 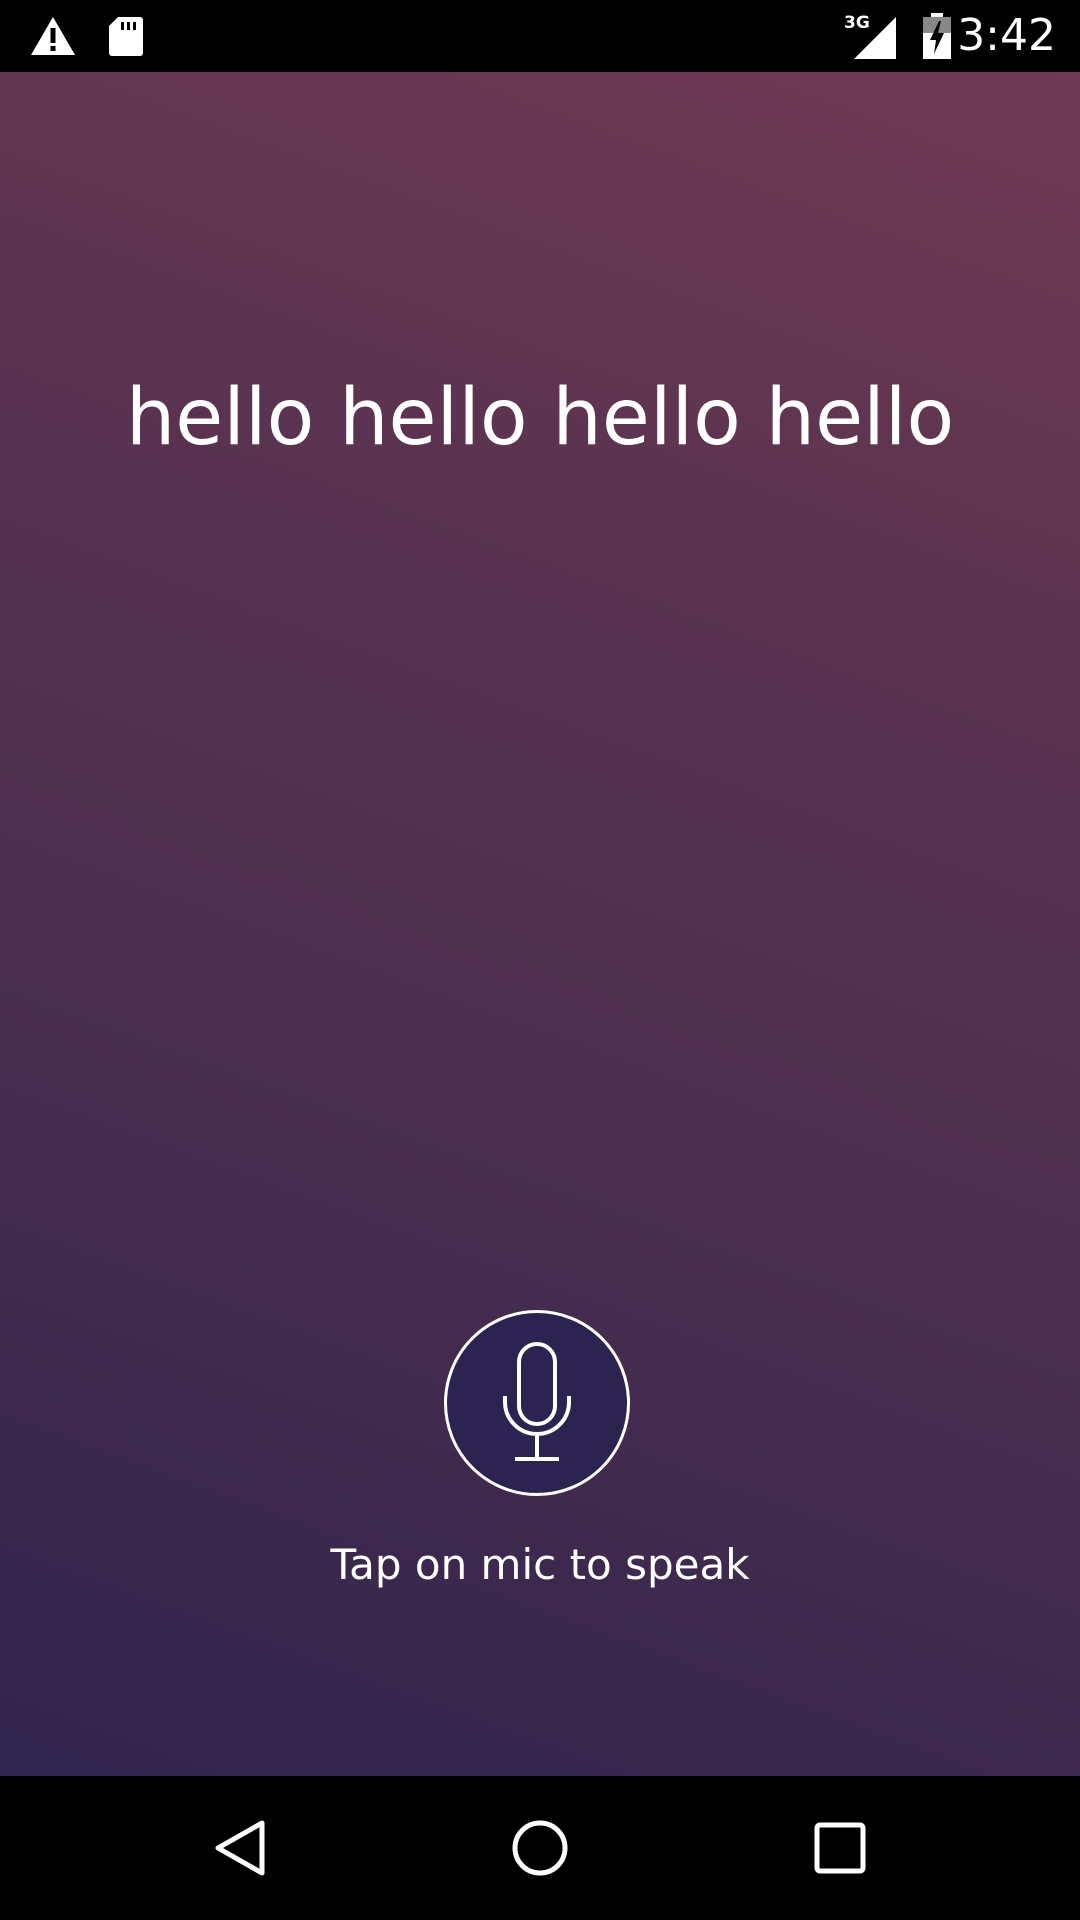 I want to click on home-icon, so click(x=540, y=1848).